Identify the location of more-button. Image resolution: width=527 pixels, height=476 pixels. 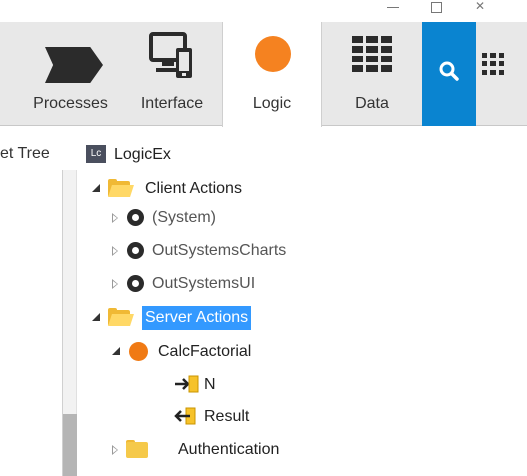
(501, 74).